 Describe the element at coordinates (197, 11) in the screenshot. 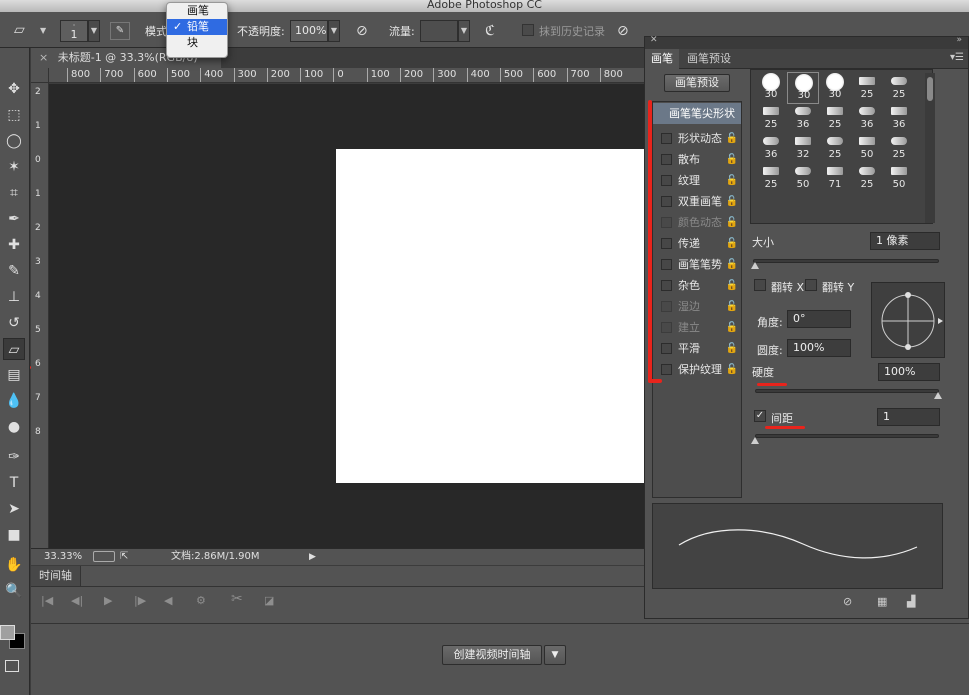

I see `mode-menu-item-brush: 画笔` at that location.